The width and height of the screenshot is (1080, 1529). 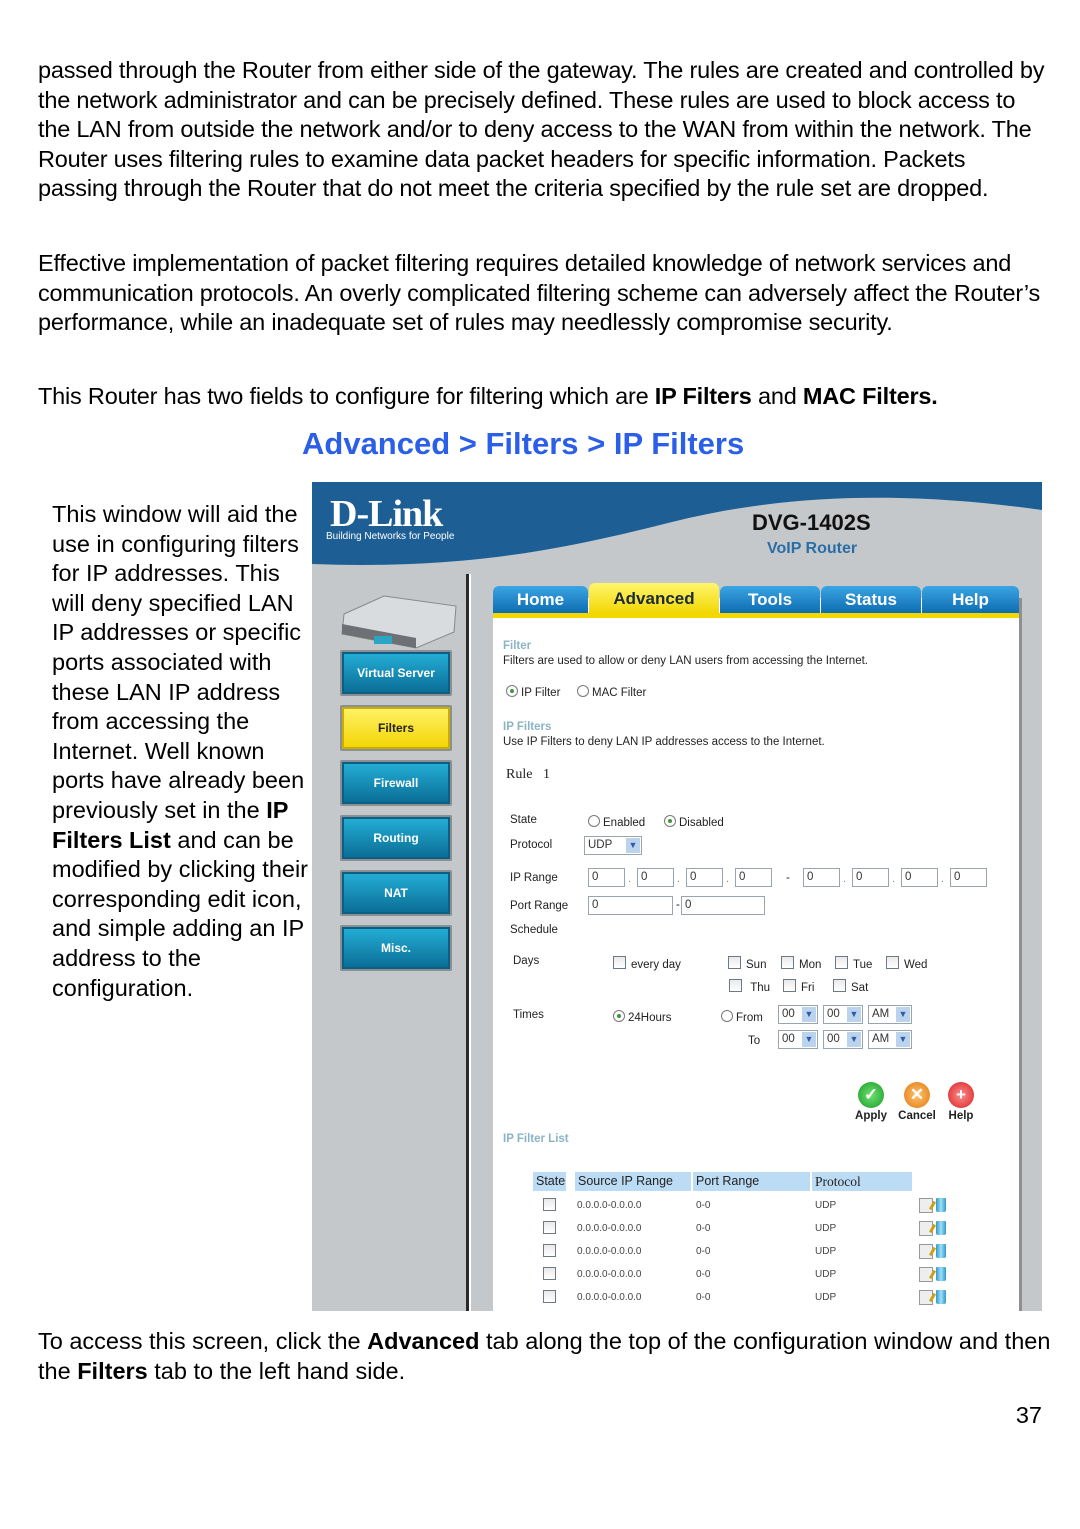 I want to click on nav-nat: NAT, so click(x=396, y=893).